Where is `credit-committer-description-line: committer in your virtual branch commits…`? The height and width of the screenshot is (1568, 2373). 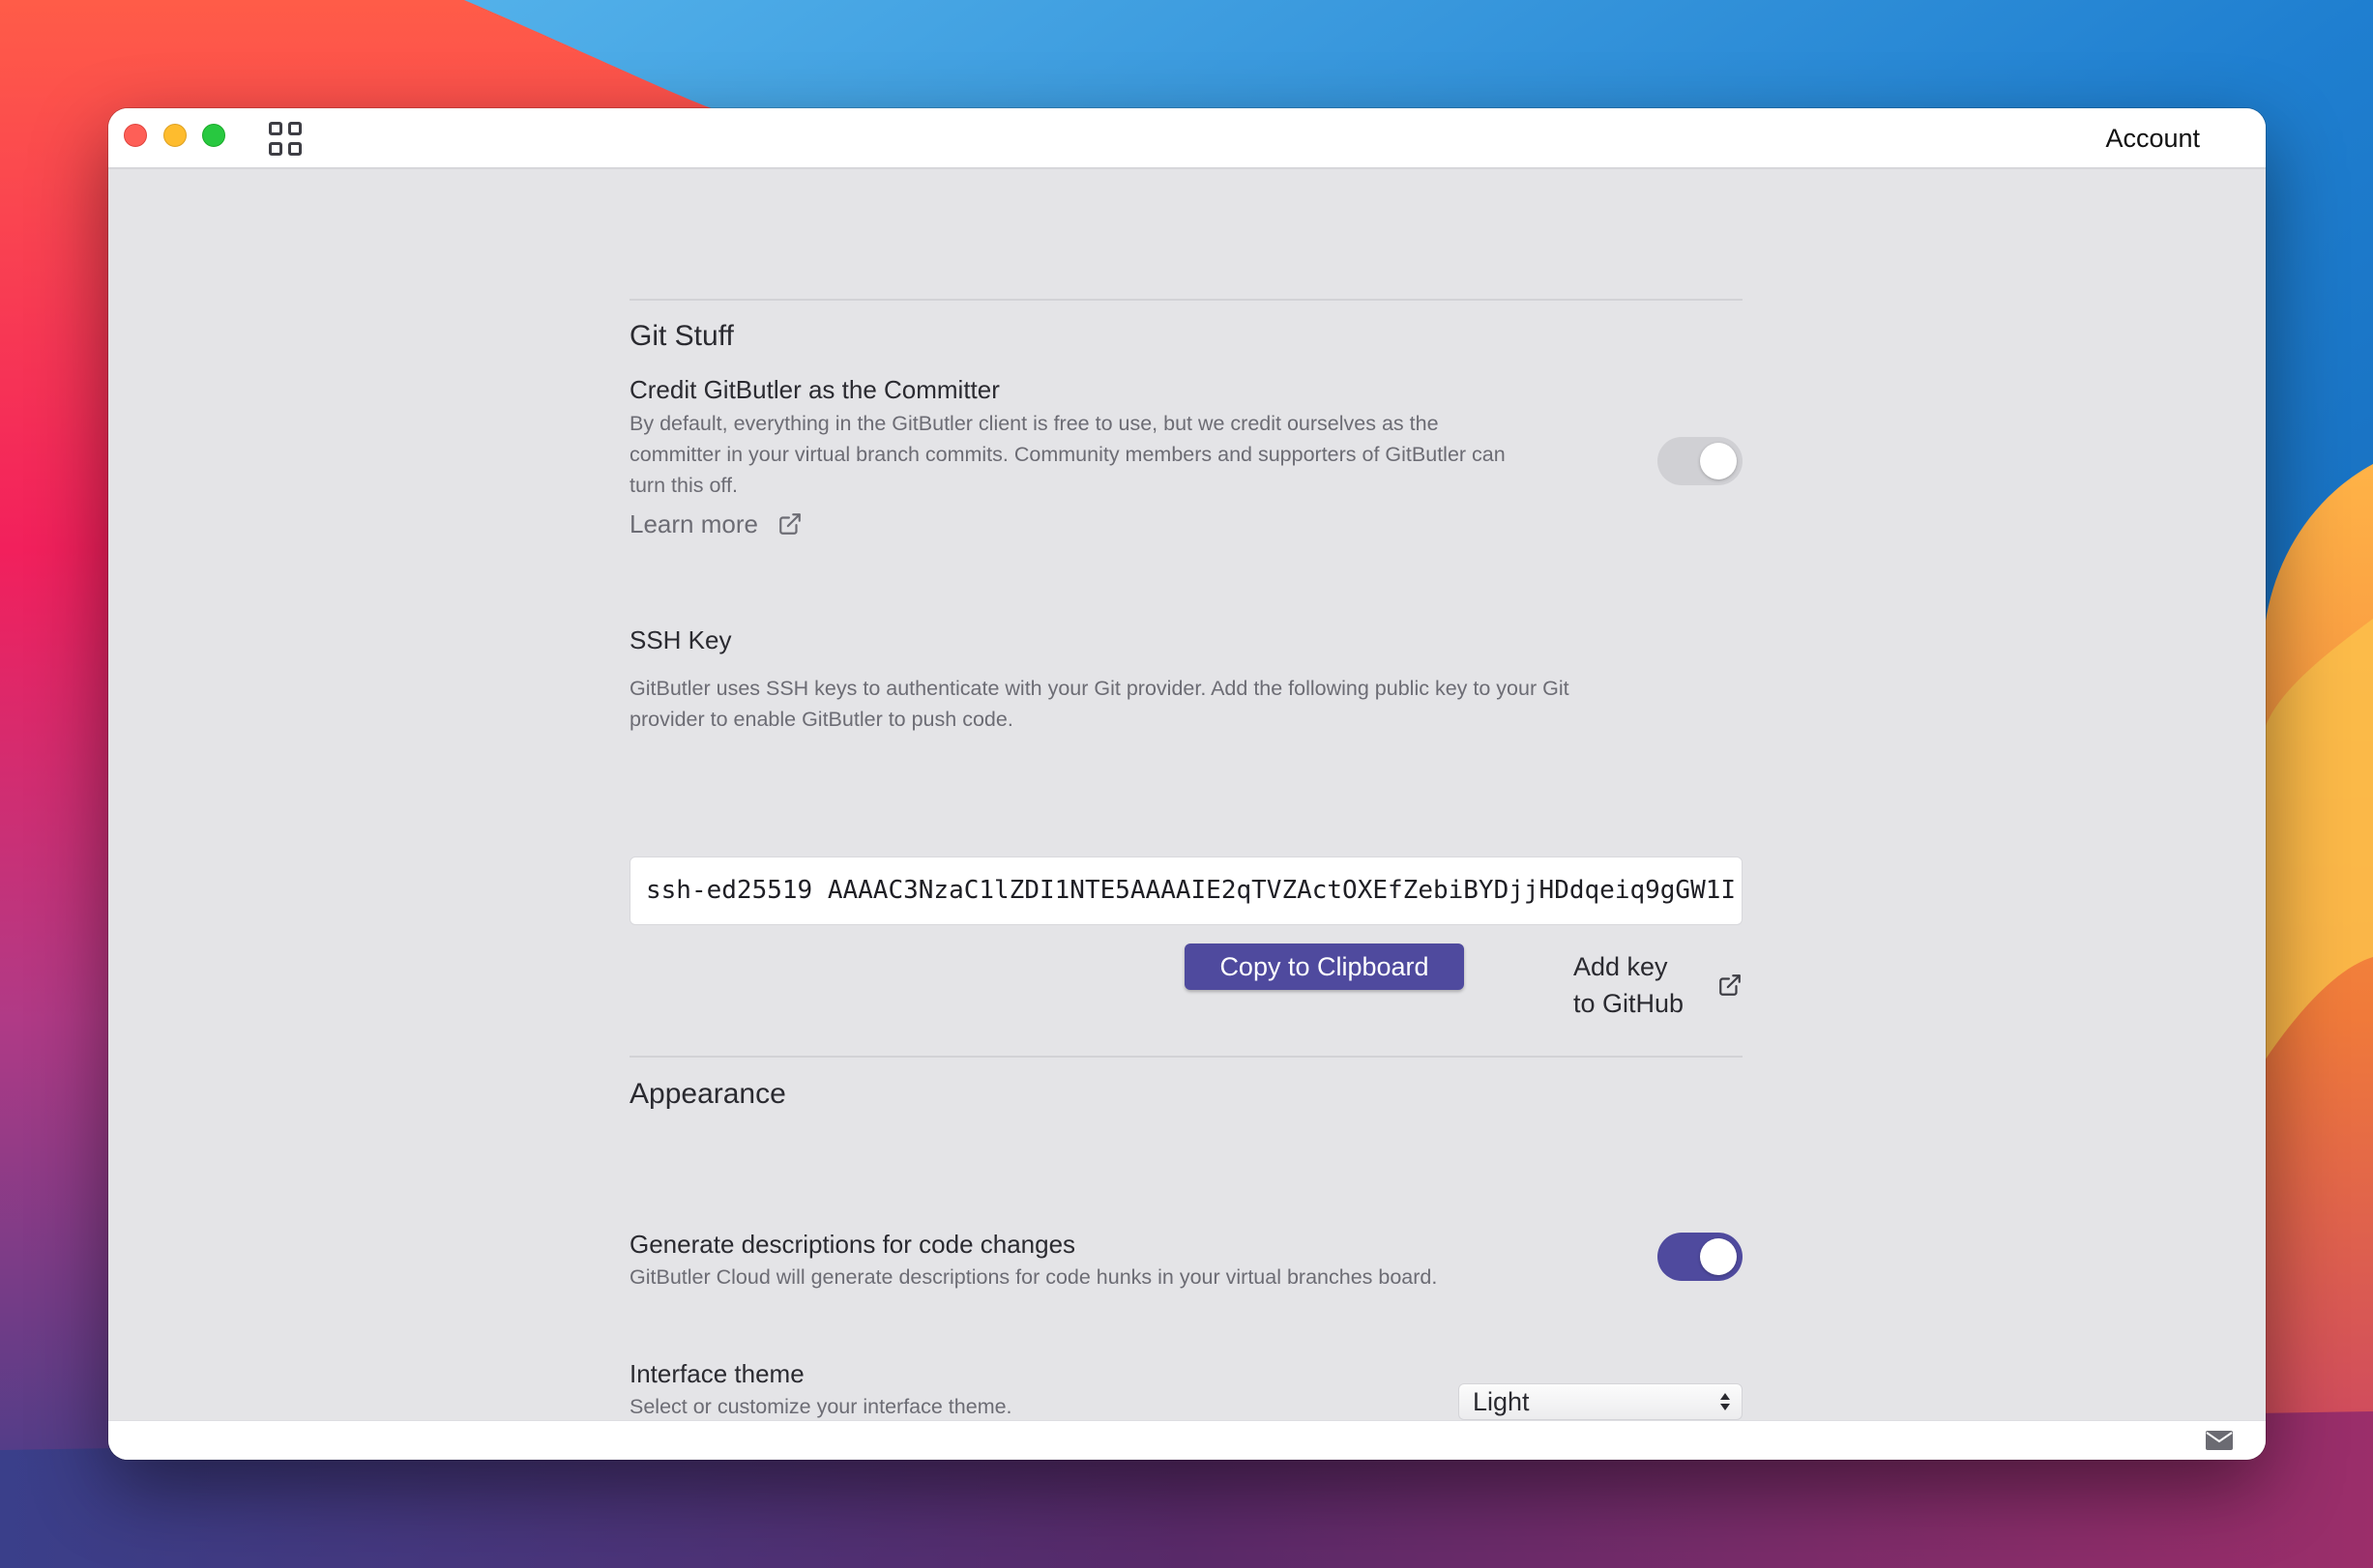
credit-committer-description-line: committer in your virtual branch commits… is located at coordinates (1068, 454).